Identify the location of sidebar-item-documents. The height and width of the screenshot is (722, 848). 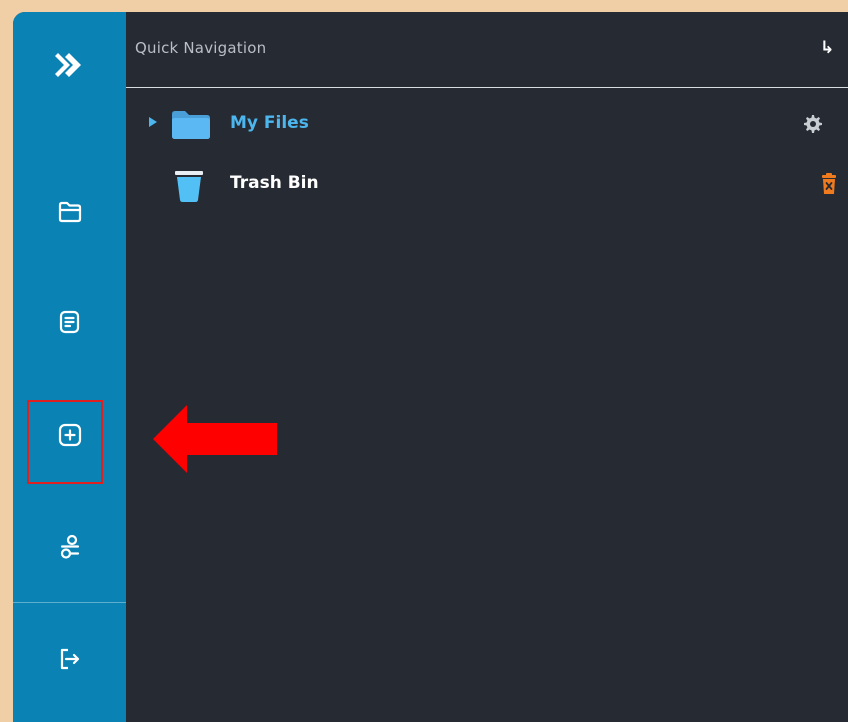
(69, 322).